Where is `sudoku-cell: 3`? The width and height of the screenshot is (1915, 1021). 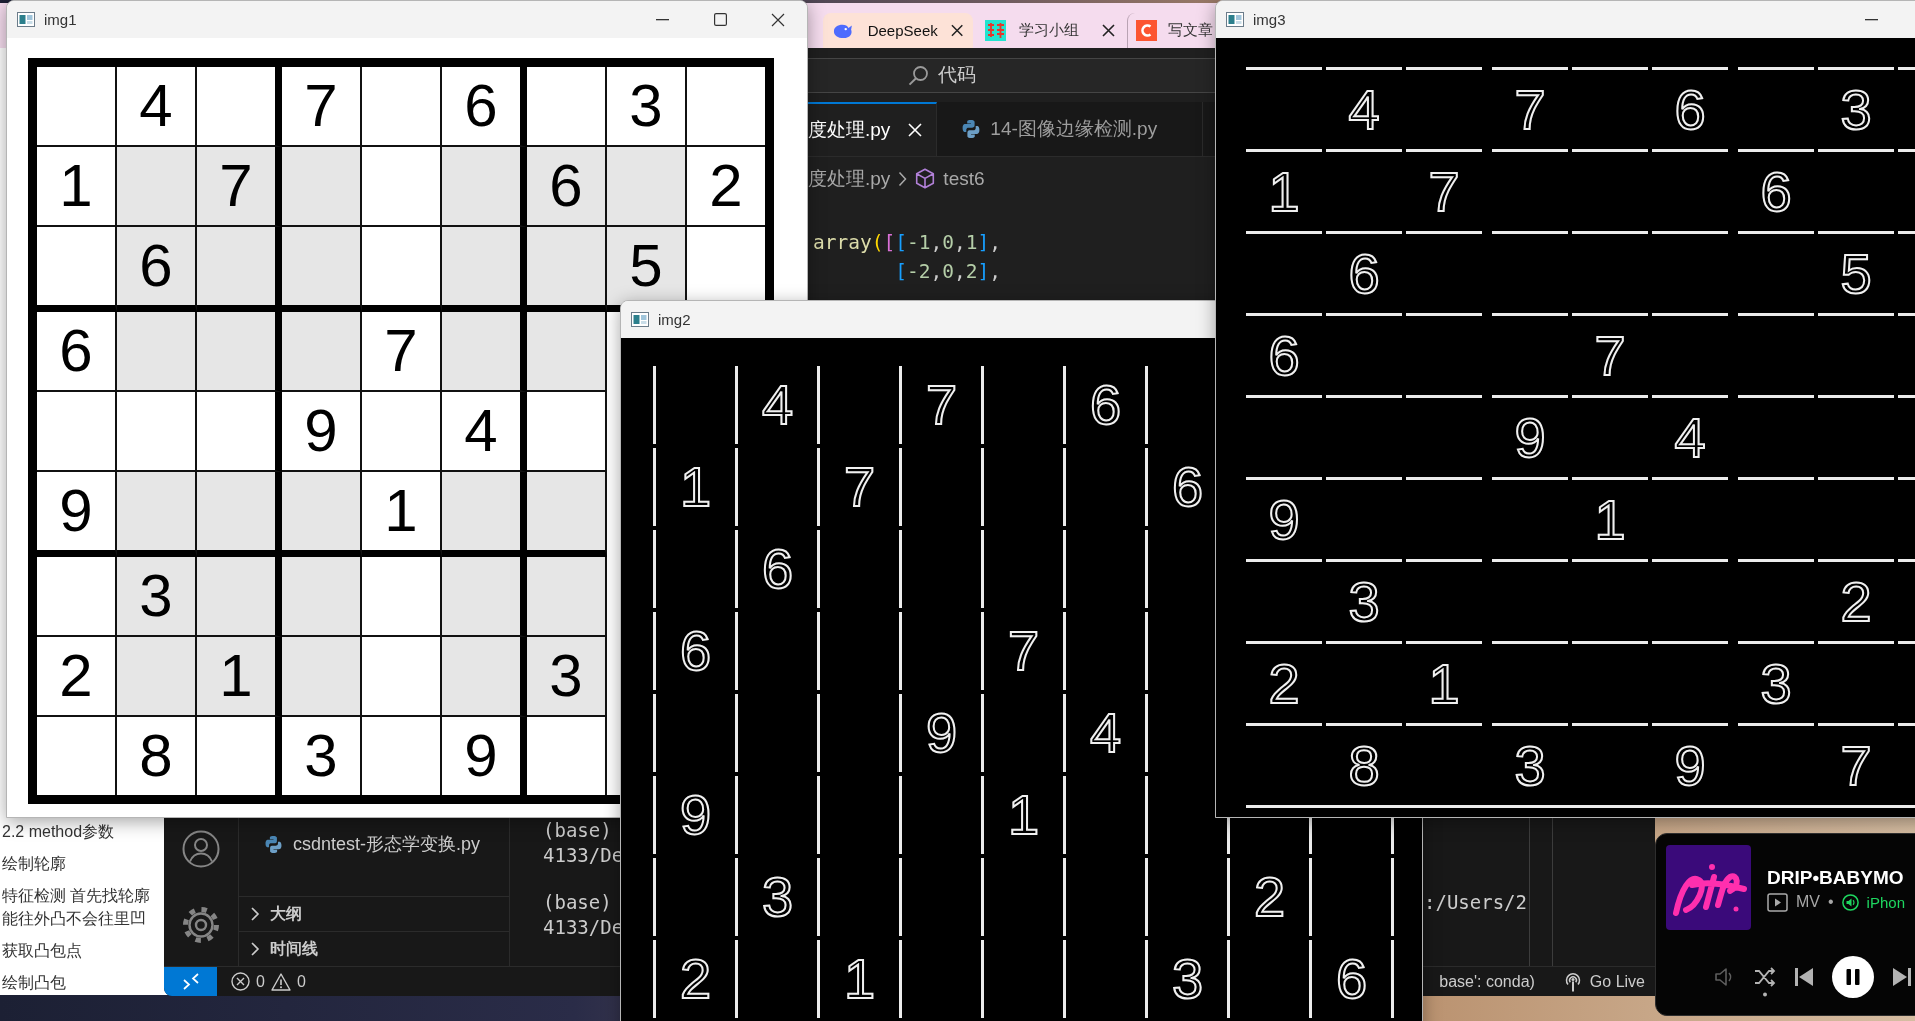 sudoku-cell: 3 is located at coordinates (157, 597).